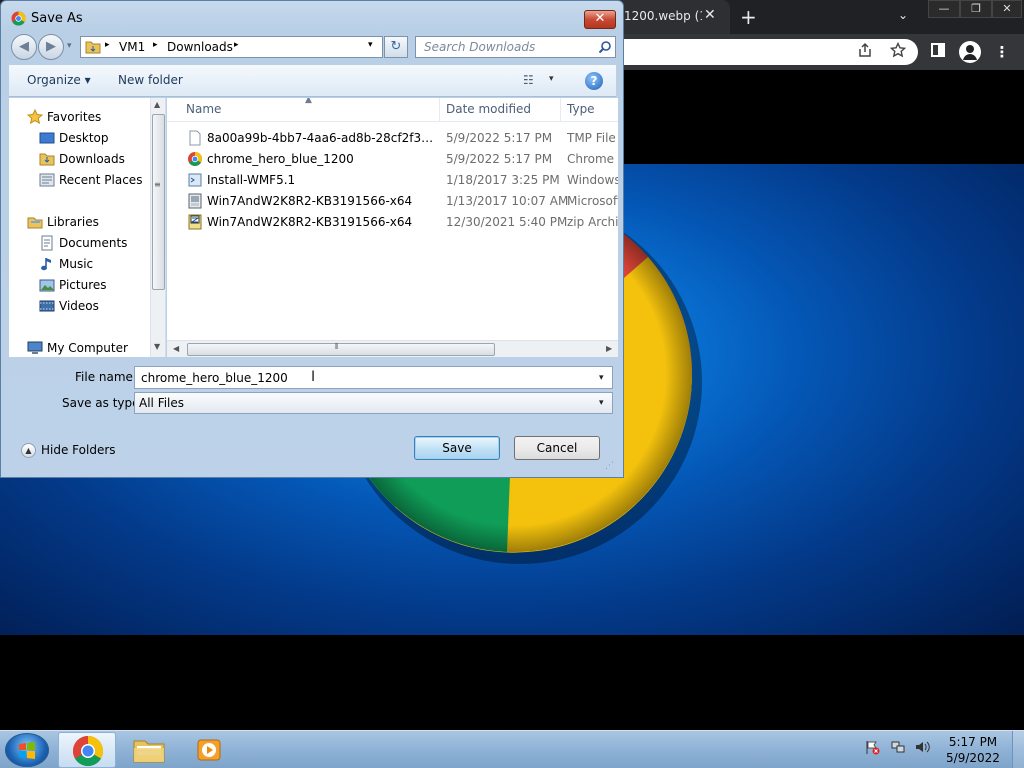  Describe the element at coordinates (922, 749) in the screenshot. I see `volume-icon` at that location.